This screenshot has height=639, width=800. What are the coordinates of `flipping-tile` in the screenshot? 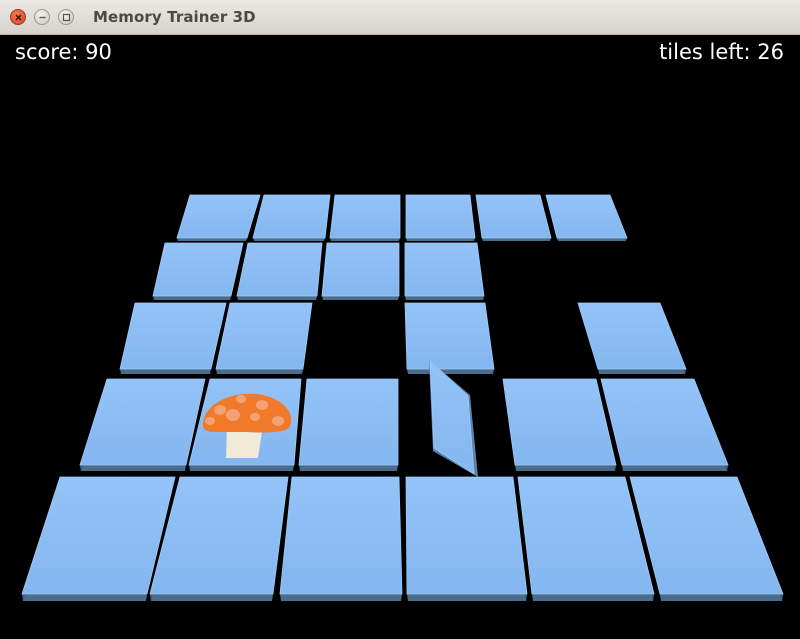 It's located at (453, 418).